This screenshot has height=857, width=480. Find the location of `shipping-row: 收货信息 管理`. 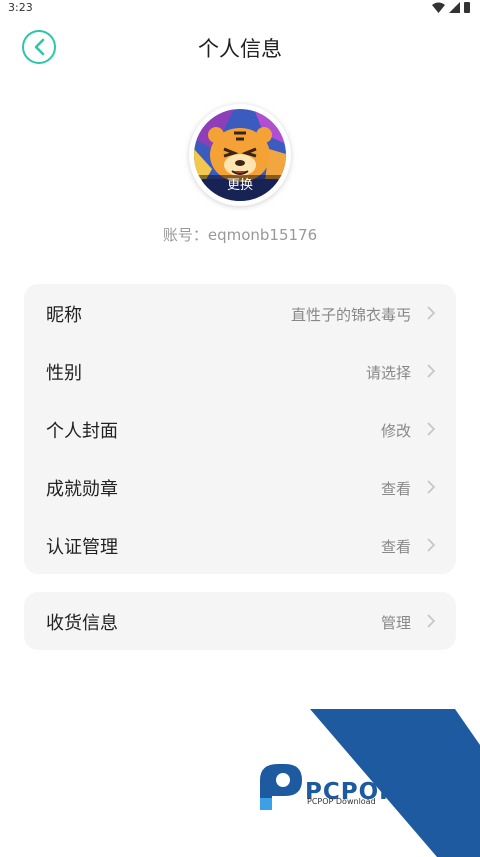

shipping-row: 收货信息 管理 is located at coordinates (240, 621).